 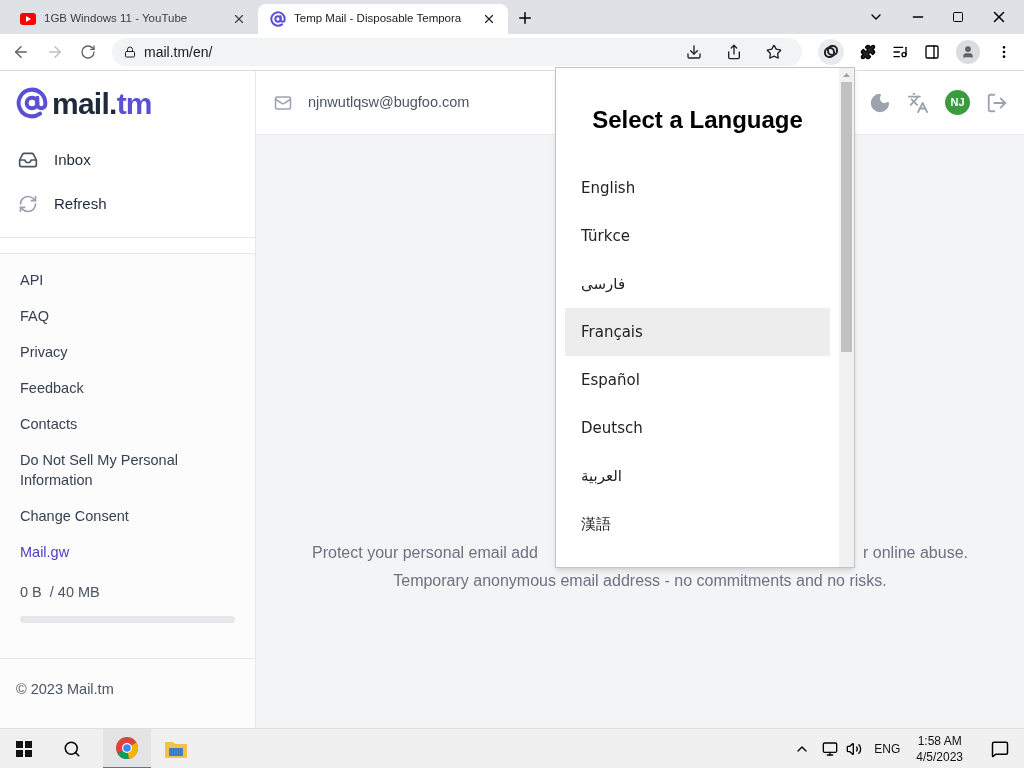 I want to click on address-bar: mail.tm/en/, so click(x=457, y=52).